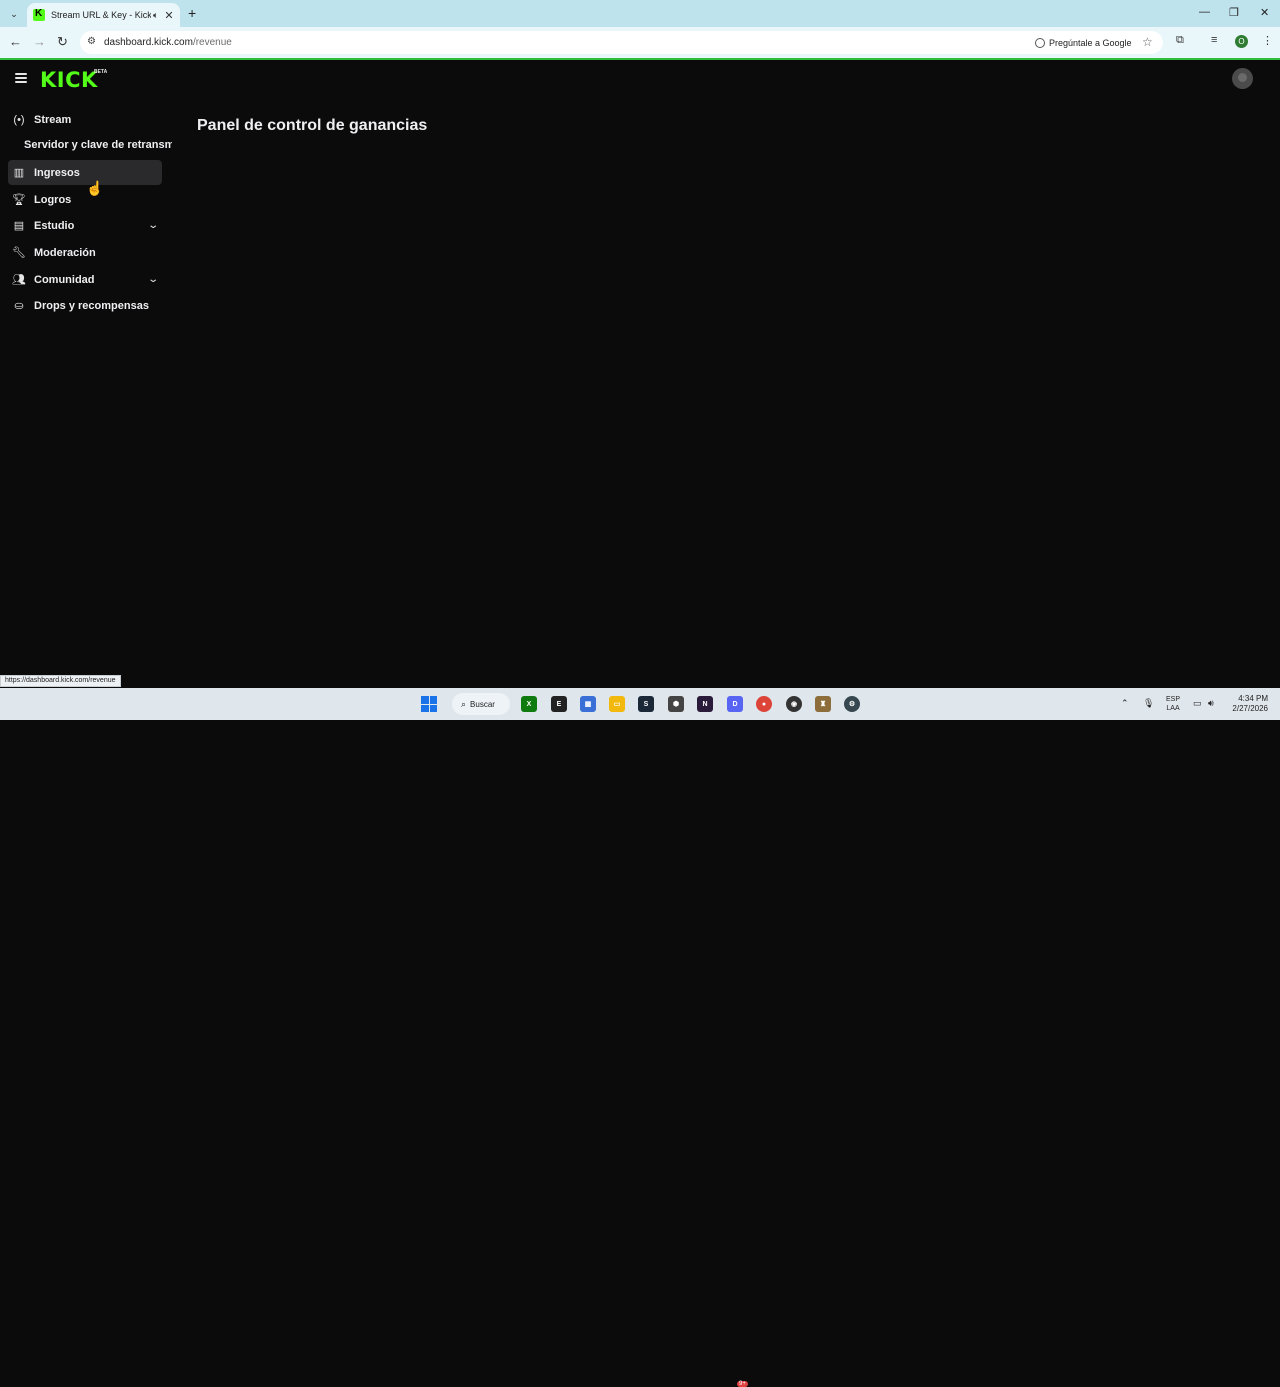 Image resolution: width=1280 pixels, height=1387 pixels. I want to click on reload-icon: ↻, so click(62, 42).